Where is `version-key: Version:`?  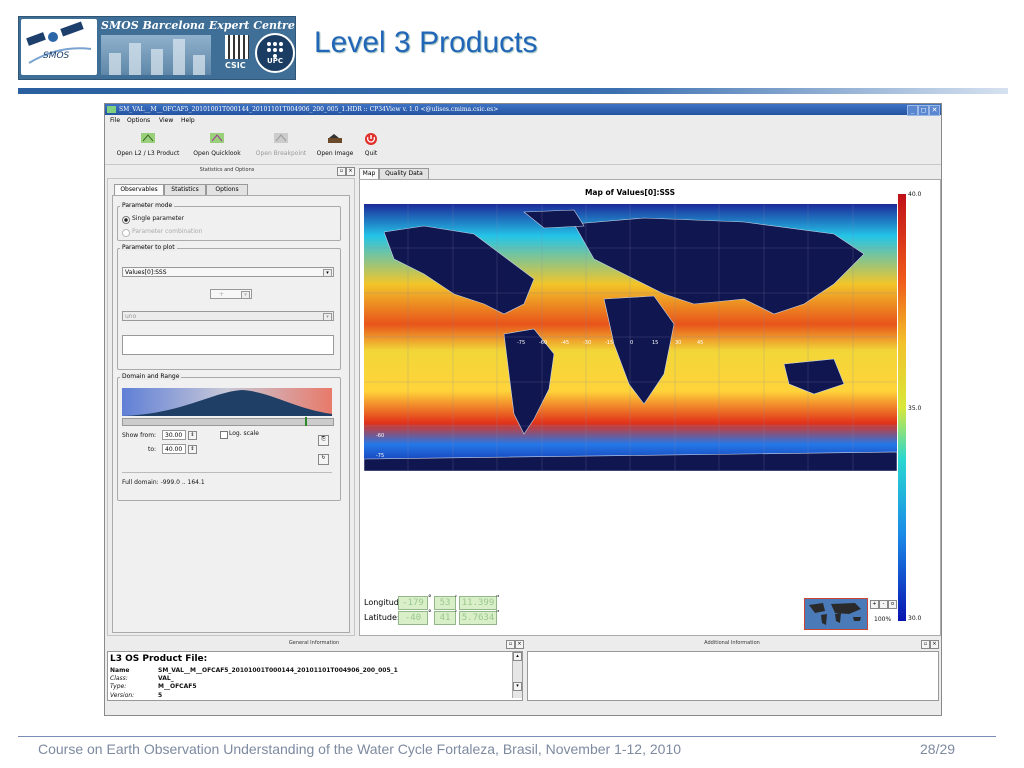
version-key: Version: is located at coordinates (122, 695).